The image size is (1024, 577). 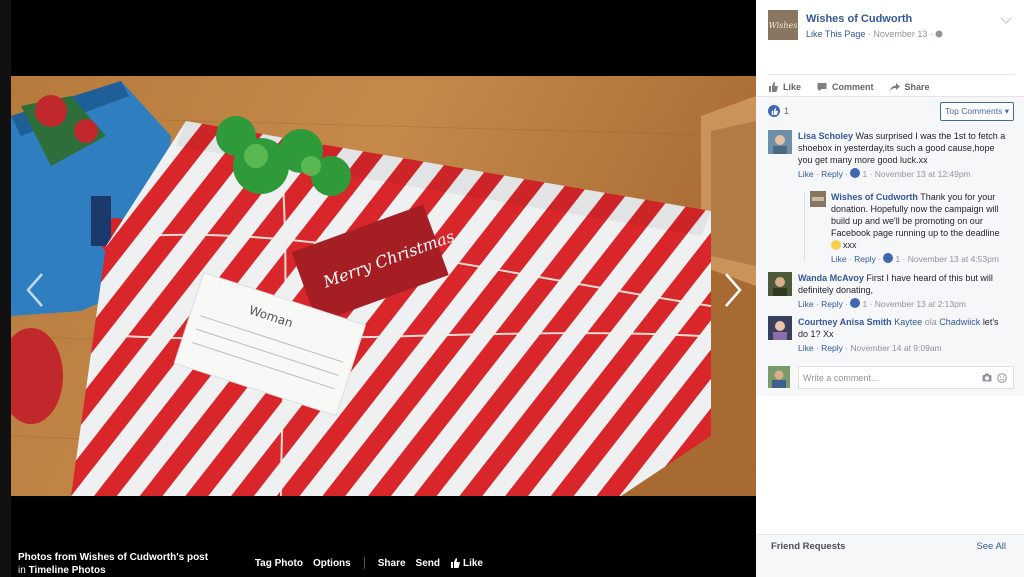 I want to click on mention-link: Chadwiick, so click(x=959, y=322).